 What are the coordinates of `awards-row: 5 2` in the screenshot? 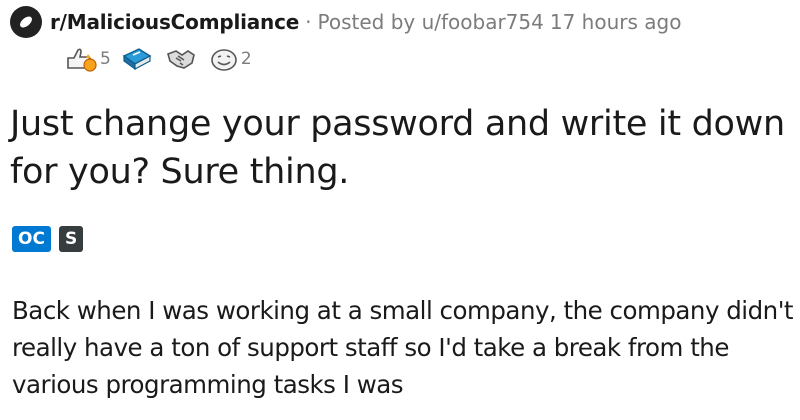 It's located at (160, 59).